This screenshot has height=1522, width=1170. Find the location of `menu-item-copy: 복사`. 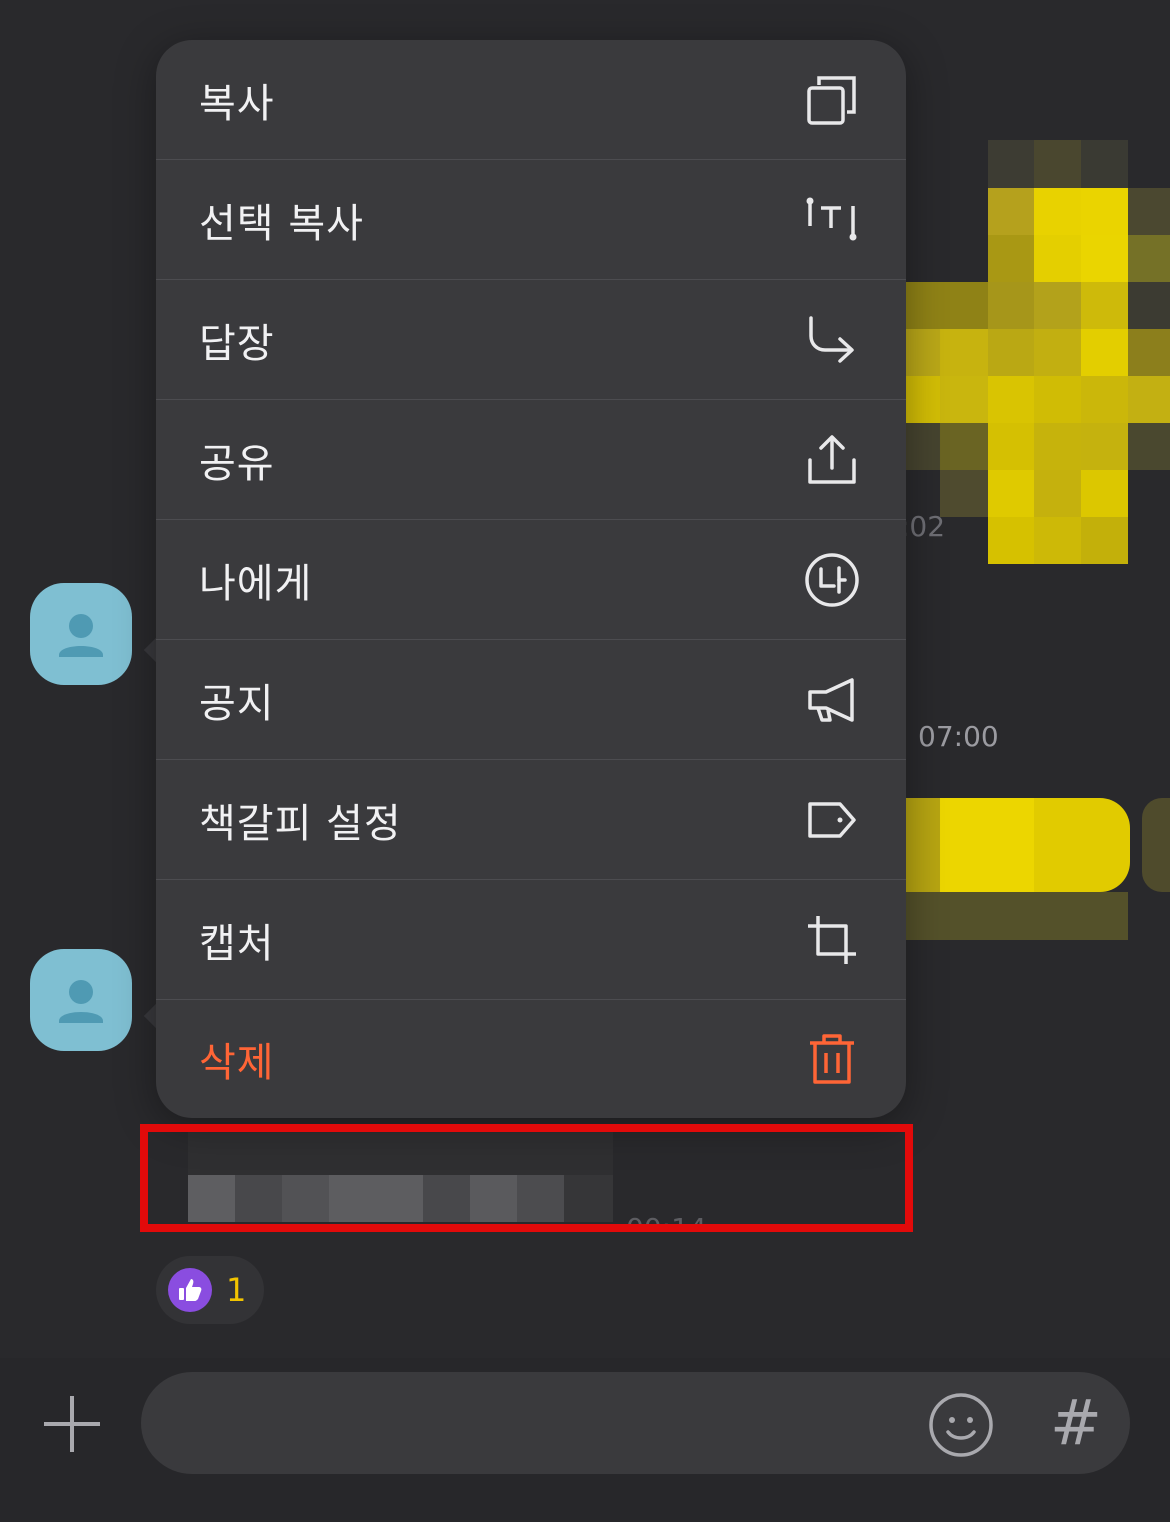

menu-item-copy: 복사 is located at coordinates (531, 100).